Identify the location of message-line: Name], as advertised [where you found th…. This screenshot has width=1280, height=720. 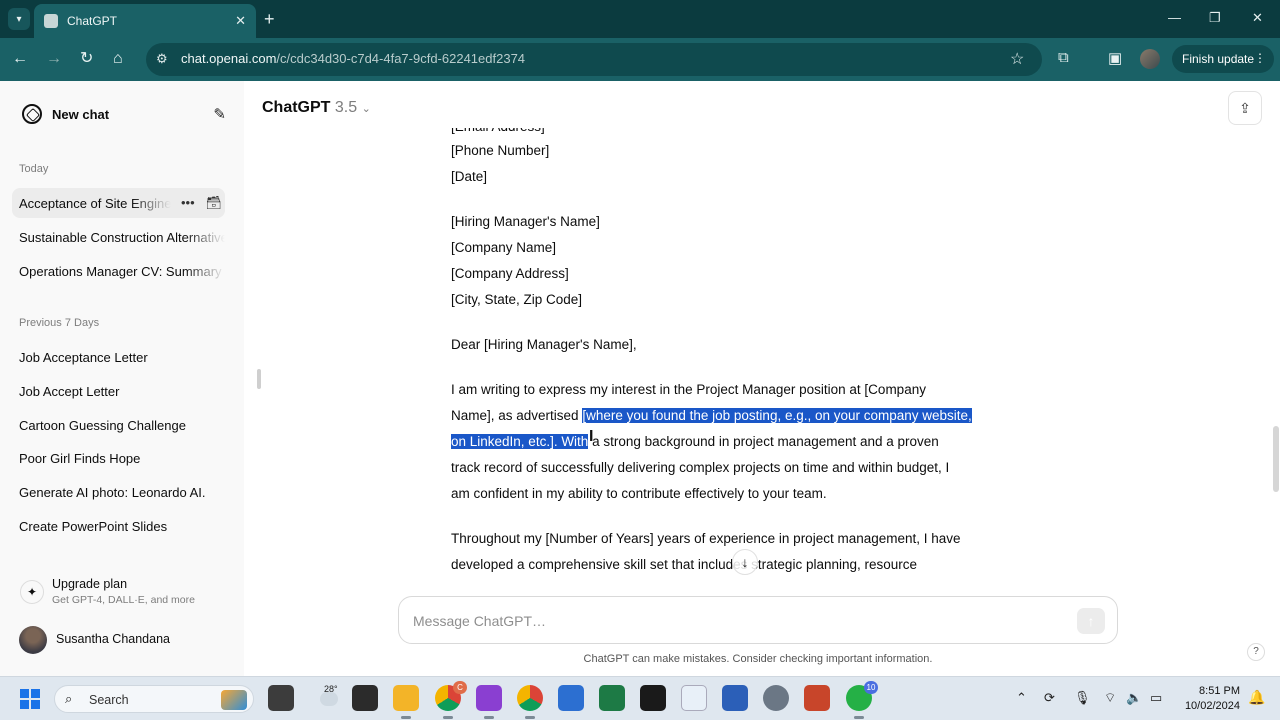
(741, 416).